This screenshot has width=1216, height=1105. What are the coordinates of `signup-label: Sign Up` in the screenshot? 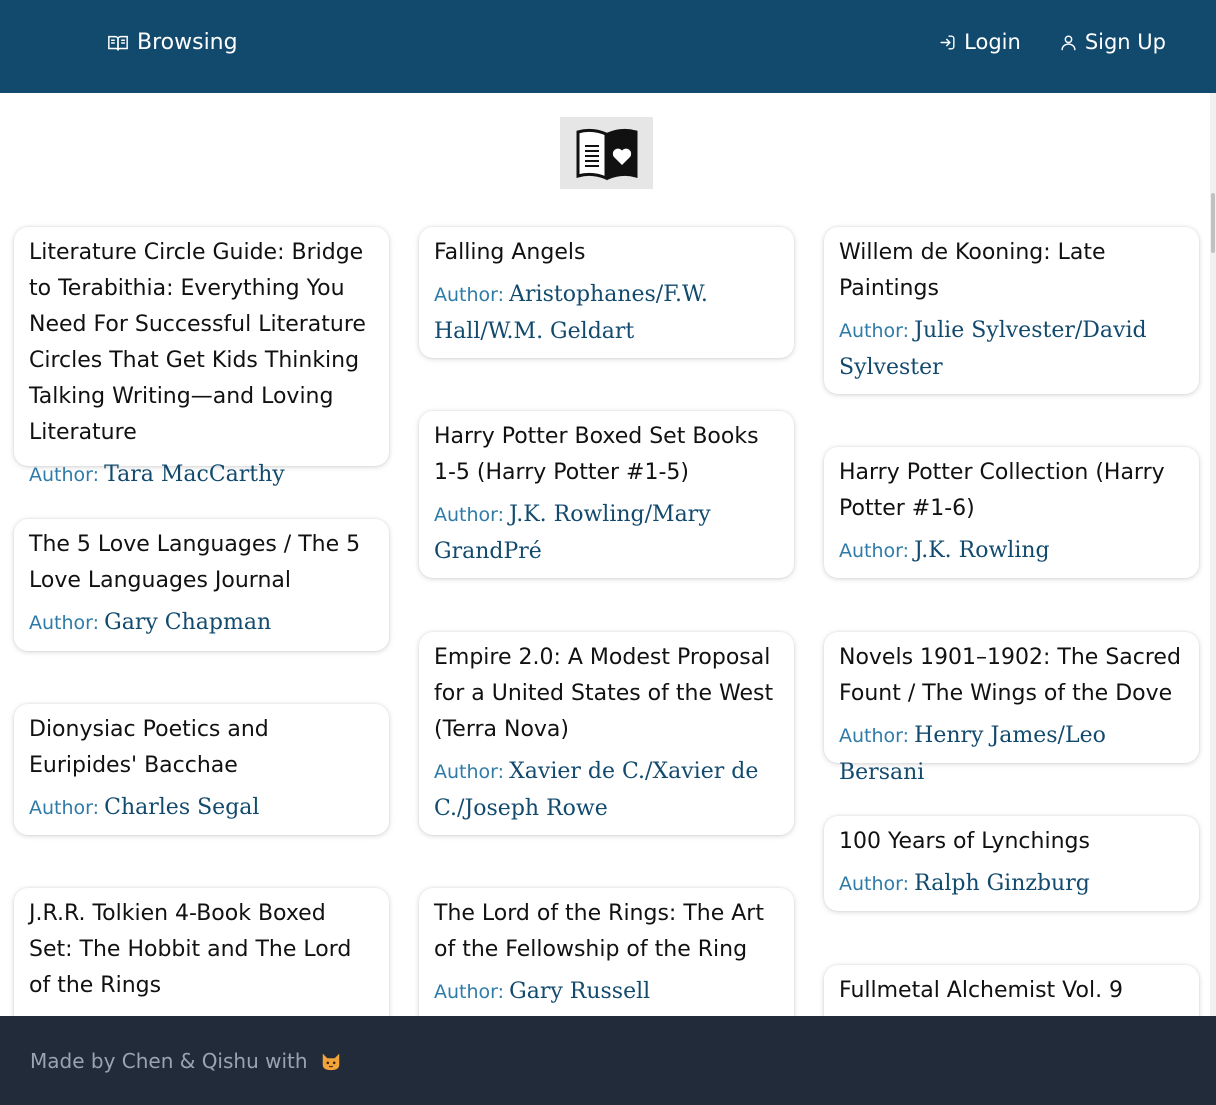 It's located at (1125, 42).